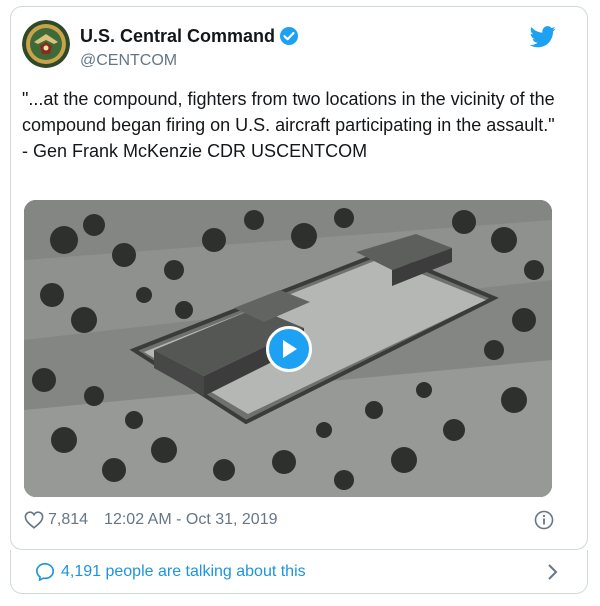 The image size is (600, 606). Describe the element at coordinates (544, 520) in the screenshot. I see `info-icon` at that location.